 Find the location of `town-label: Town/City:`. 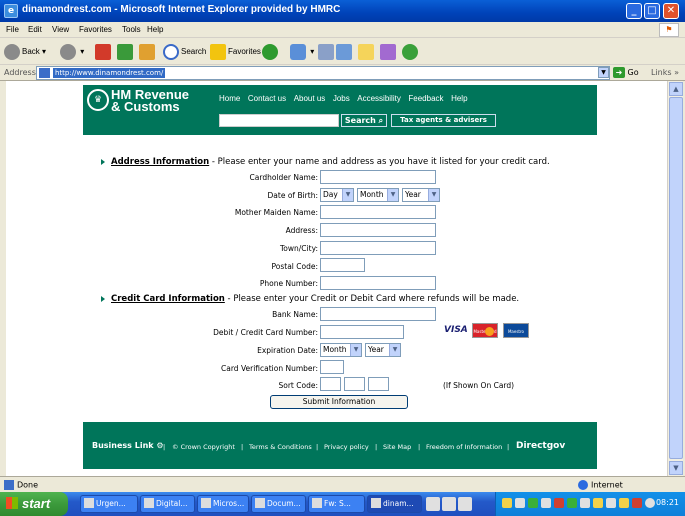

town-label: Town/City: is located at coordinates (299, 248).